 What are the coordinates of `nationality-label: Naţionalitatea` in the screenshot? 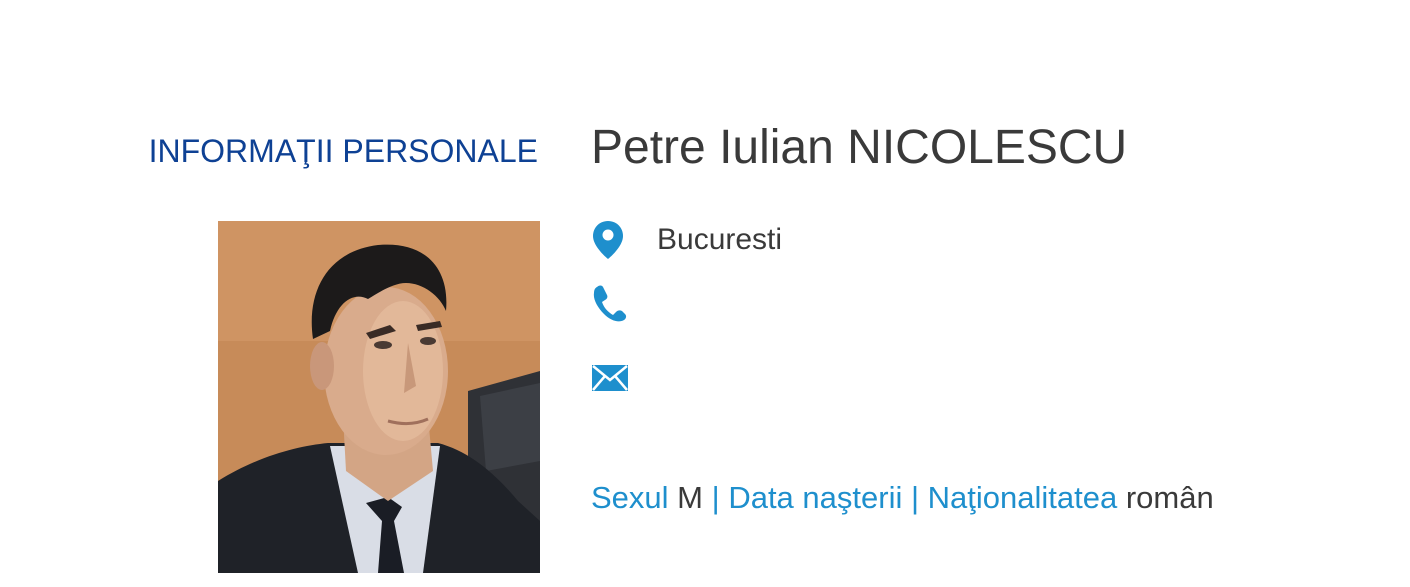 It's located at (1022, 497).